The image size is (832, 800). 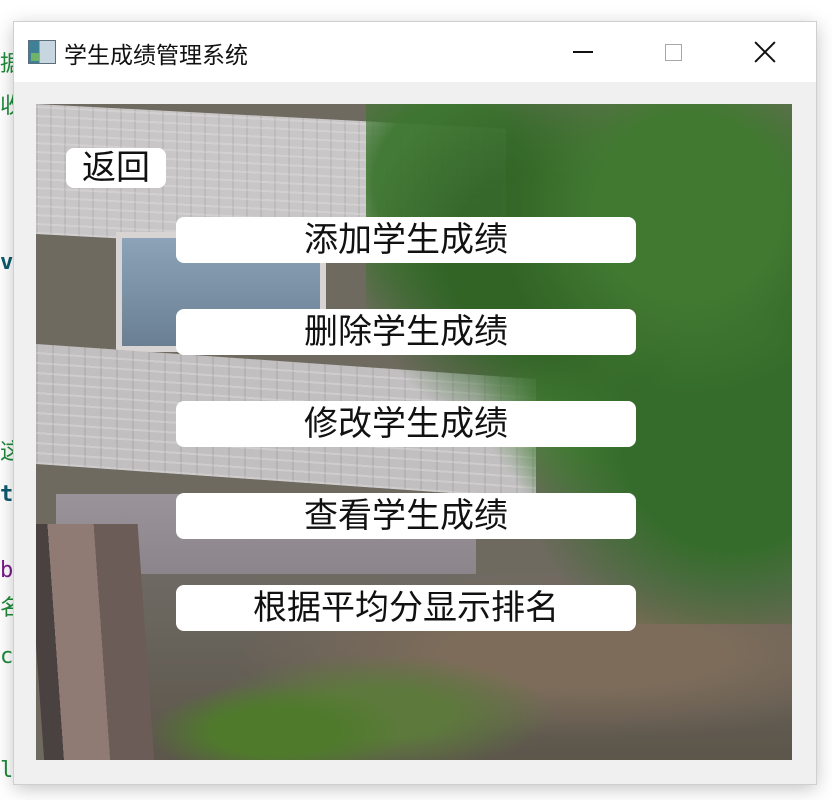 What do you see at coordinates (406, 608) in the screenshot?
I see `rank-by-average-button: 根据平均分显示排名` at bounding box center [406, 608].